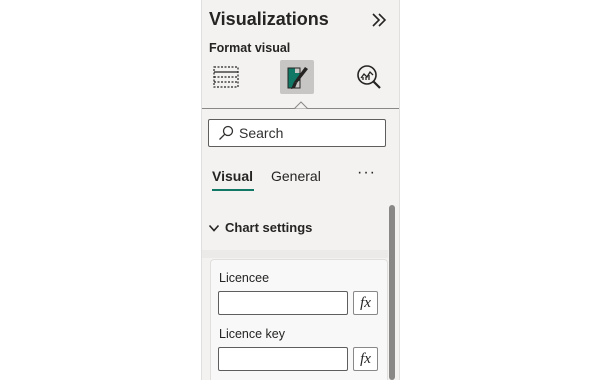 The width and height of the screenshot is (600, 380). Describe the element at coordinates (233, 190) in the screenshot. I see `active-tab-indicator` at that location.